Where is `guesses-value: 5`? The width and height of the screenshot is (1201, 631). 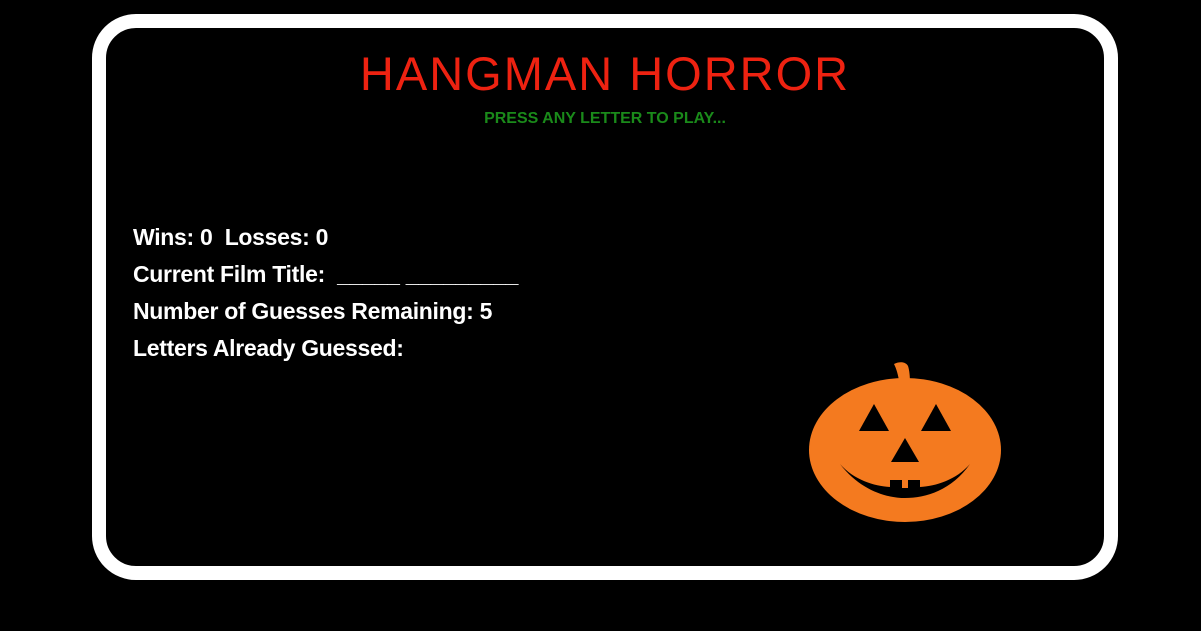
guesses-value: 5 is located at coordinates (486, 311).